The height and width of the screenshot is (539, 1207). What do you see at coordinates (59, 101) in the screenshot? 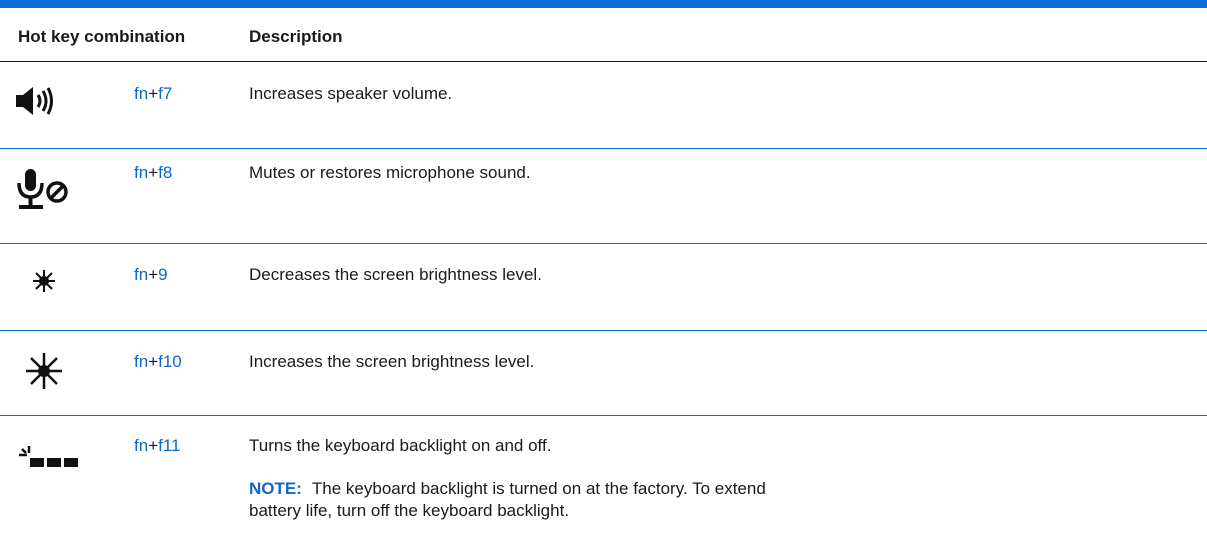
I see `speaker-volume-up-icon` at bounding box center [59, 101].